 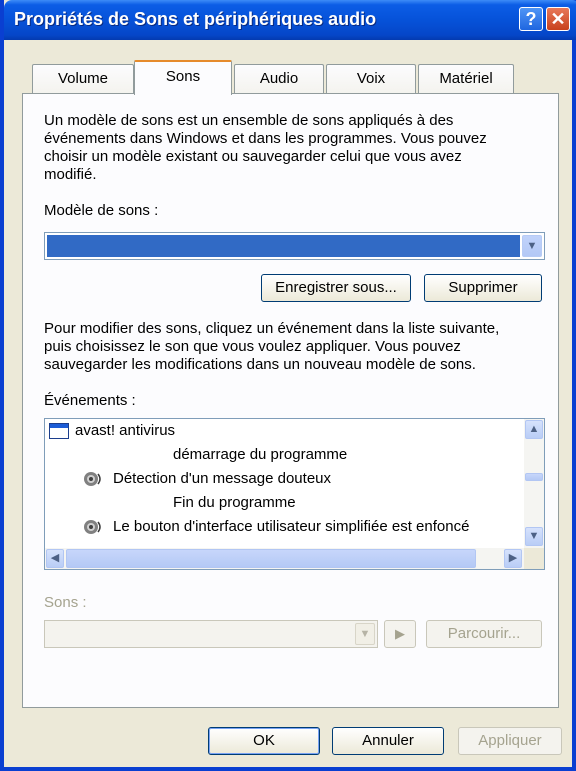 I want to click on tab-sons: Sons, so click(x=183, y=77).